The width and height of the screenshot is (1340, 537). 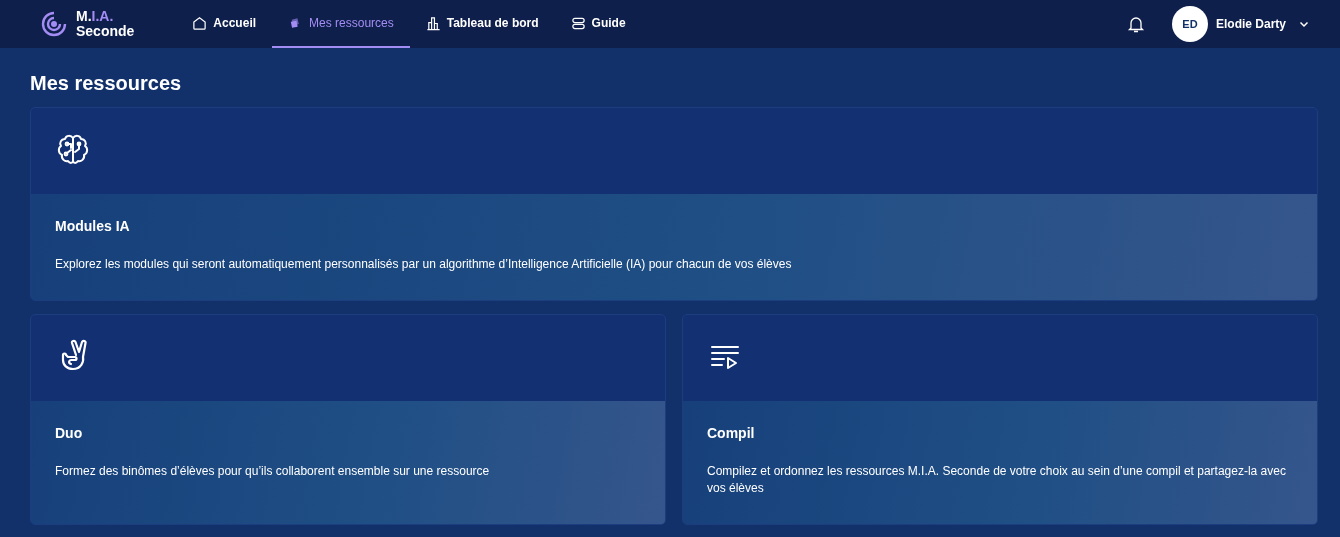 I want to click on card-title: Modules IA, so click(x=93, y=226).